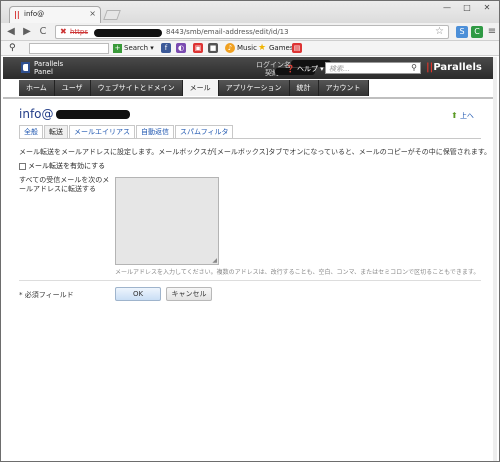  What do you see at coordinates (22, 166) in the screenshot?
I see `enable-forwarding-checkbox` at bounding box center [22, 166].